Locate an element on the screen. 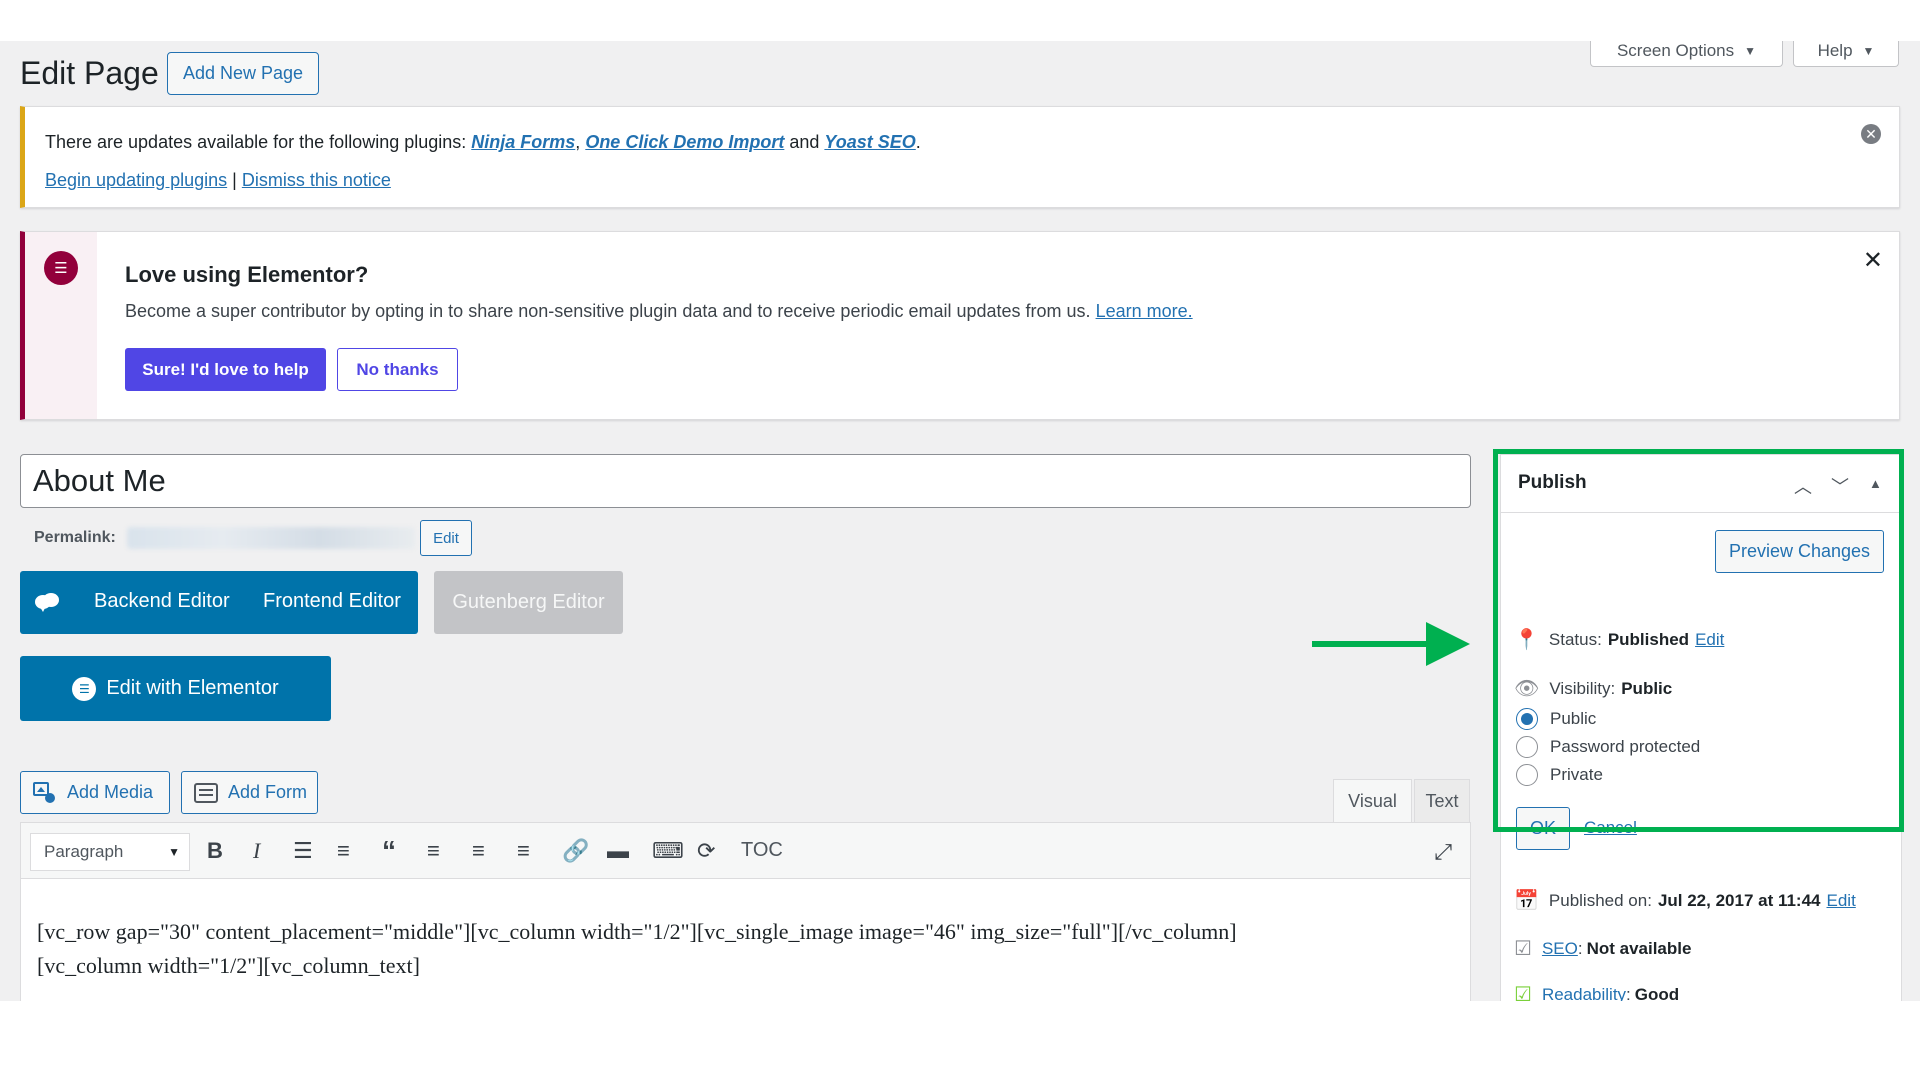 The width and height of the screenshot is (1920, 1080). tab-visual: Visual is located at coordinates (1372, 800).